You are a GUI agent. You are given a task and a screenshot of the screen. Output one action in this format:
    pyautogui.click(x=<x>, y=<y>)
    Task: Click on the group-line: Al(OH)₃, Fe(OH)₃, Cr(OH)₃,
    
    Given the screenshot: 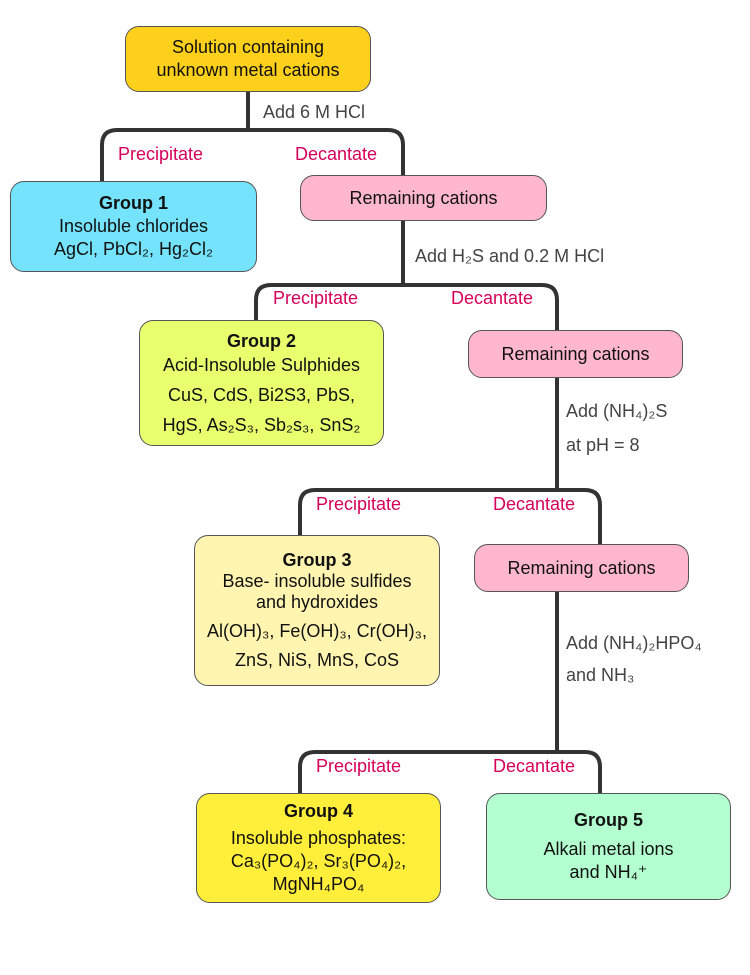 What is the action you would take?
    pyautogui.click(x=317, y=631)
    